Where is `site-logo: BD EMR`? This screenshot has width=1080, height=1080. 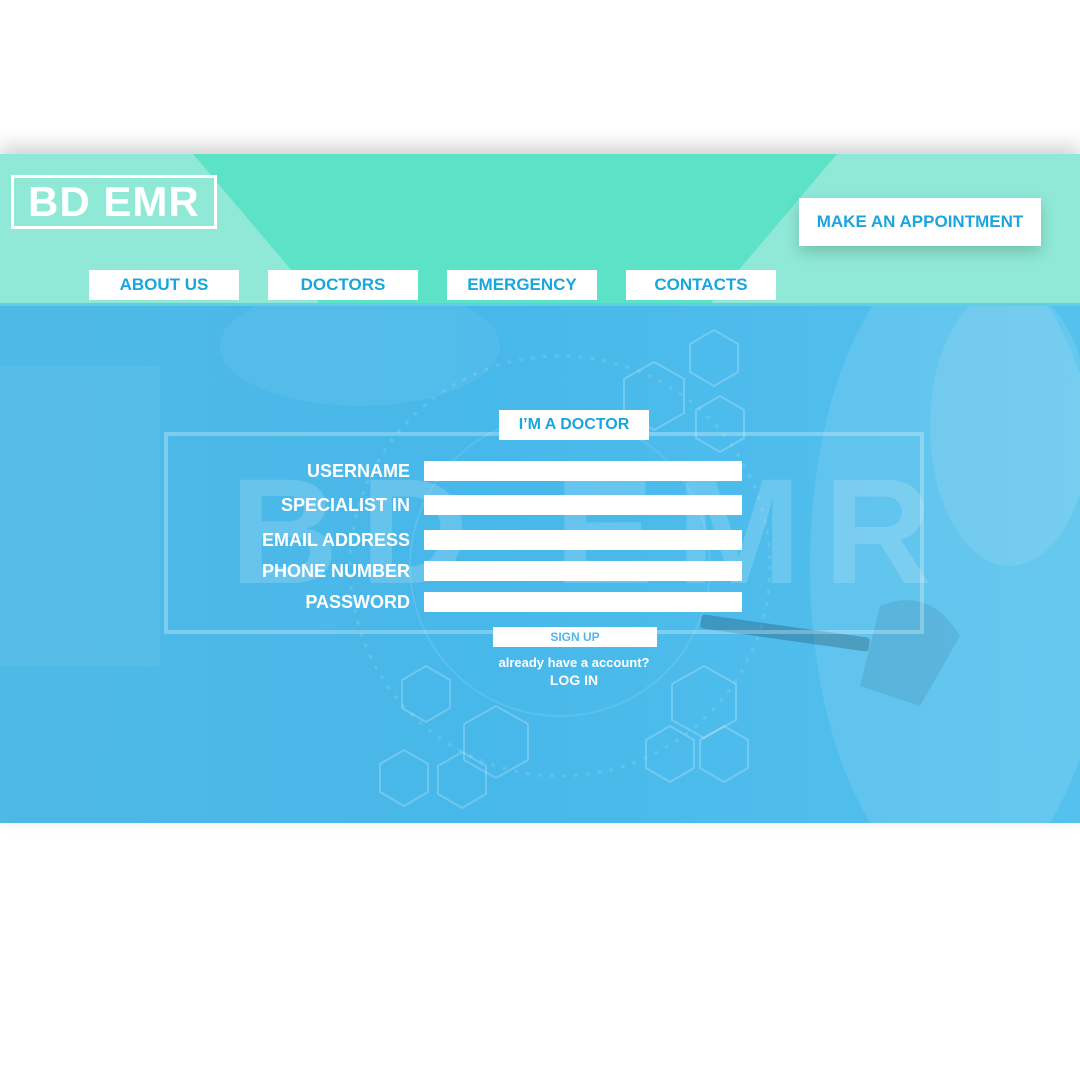 site-logo: BD EMR is located at coordinates (114, 202).